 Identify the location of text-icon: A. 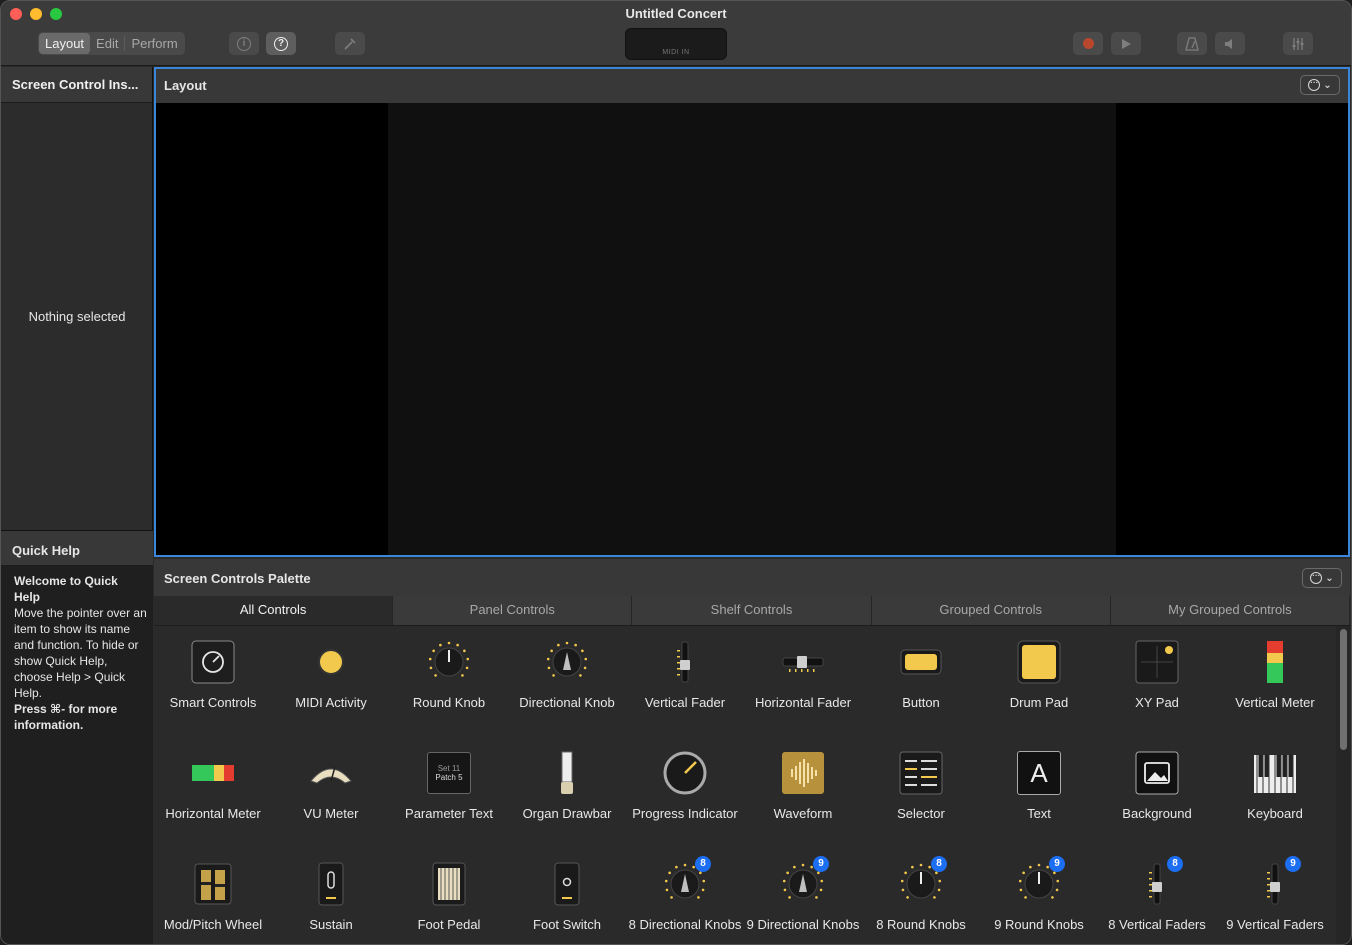
(1039, 773).